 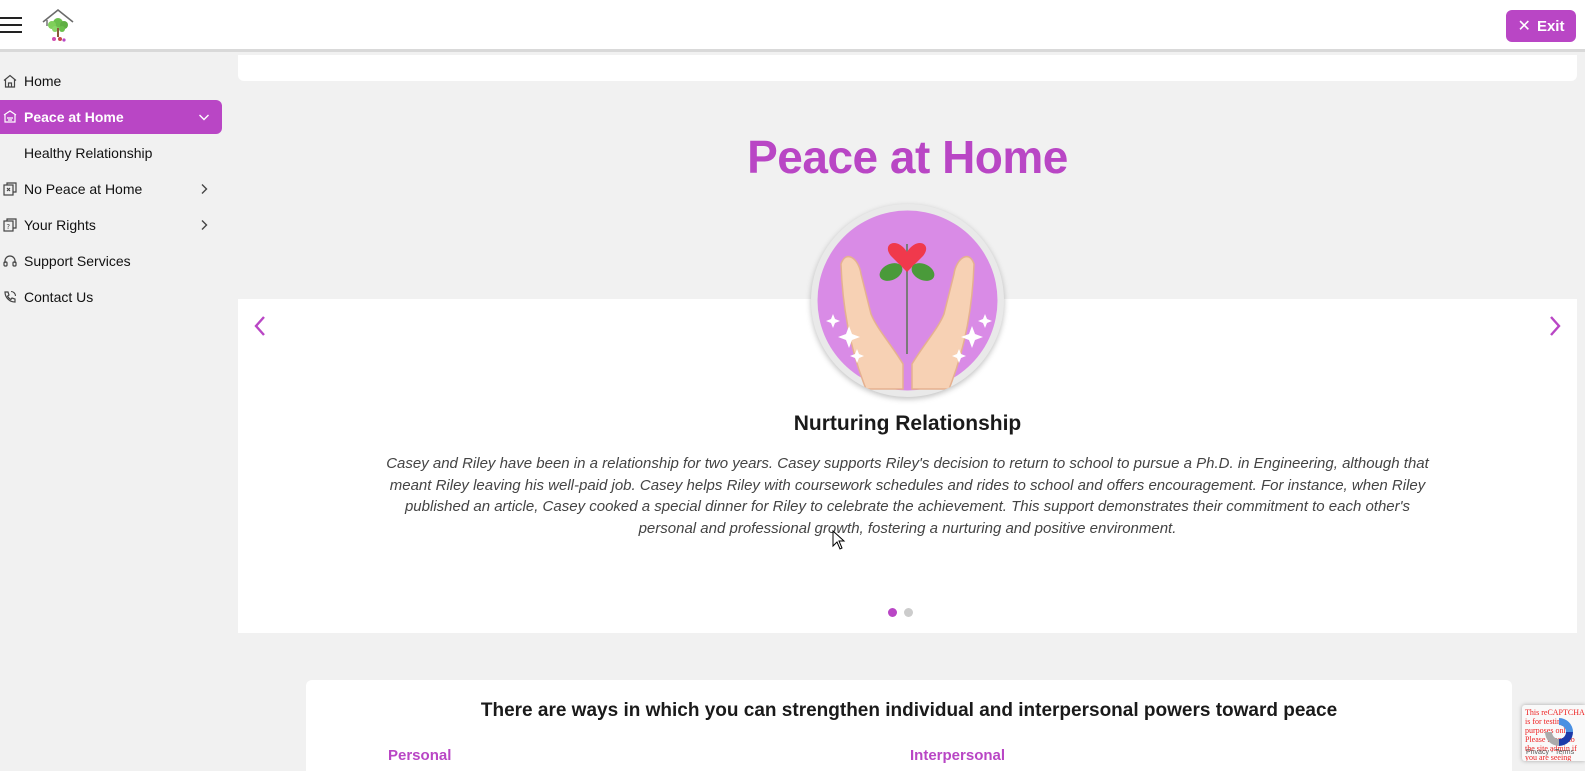 I want to click on slide-illustration, so click(x=907, y=300).